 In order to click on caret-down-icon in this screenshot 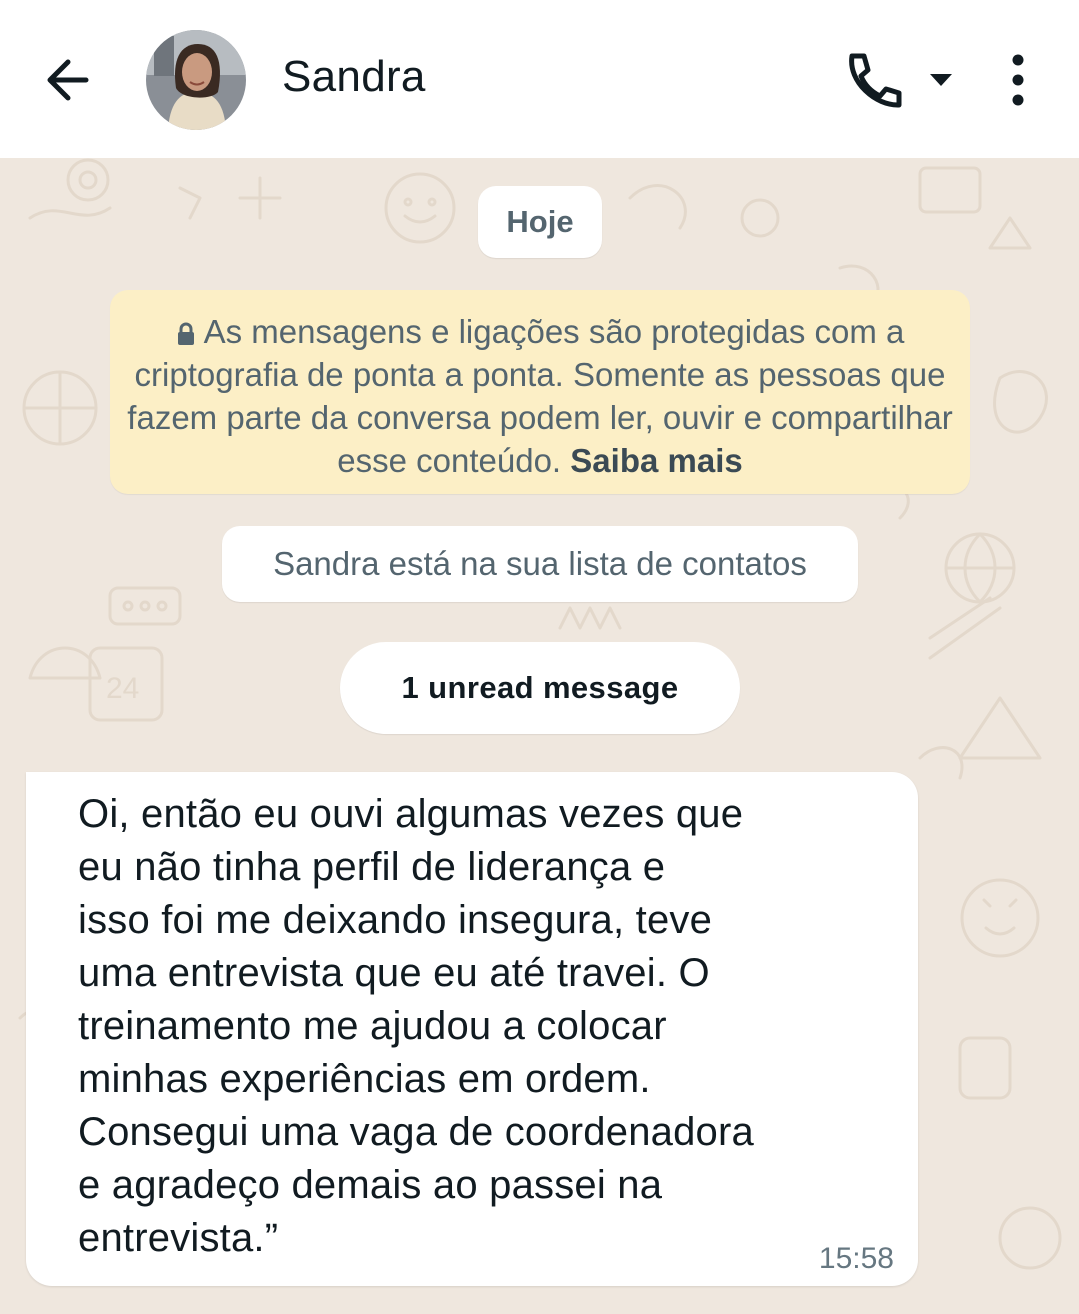, I will do `click(941, 80)`.